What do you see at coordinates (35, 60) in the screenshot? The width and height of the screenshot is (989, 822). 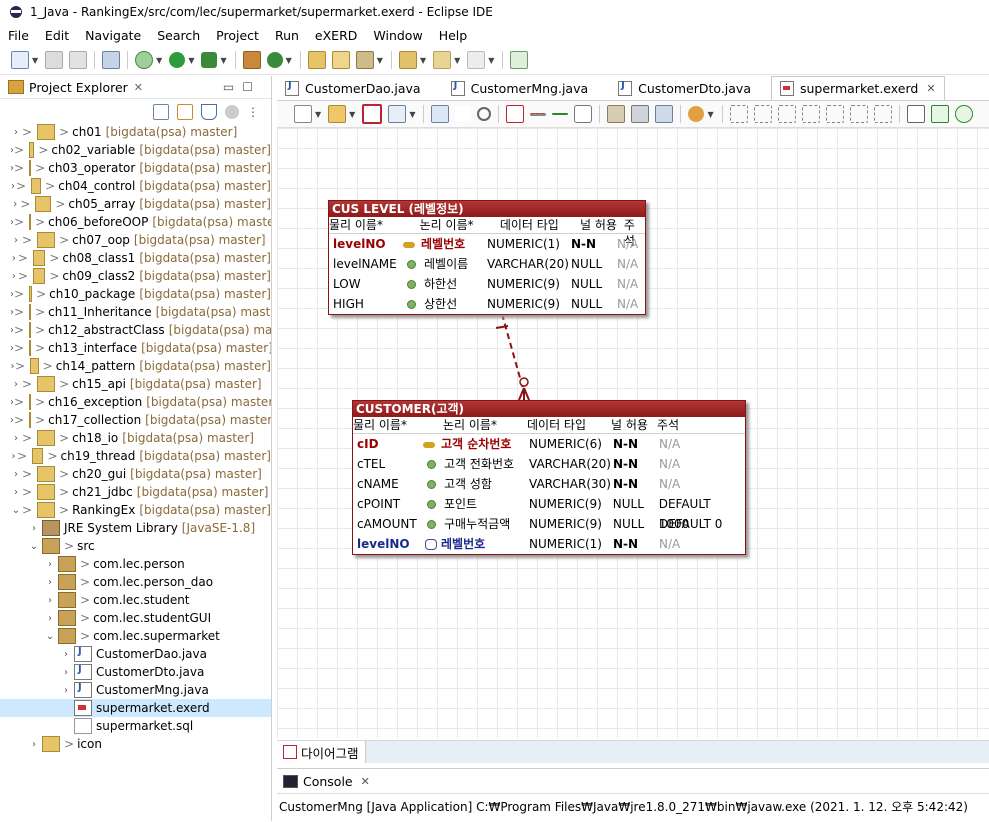 I see `new-dropdown-icon: ▼` at bounding box center [35, 60].